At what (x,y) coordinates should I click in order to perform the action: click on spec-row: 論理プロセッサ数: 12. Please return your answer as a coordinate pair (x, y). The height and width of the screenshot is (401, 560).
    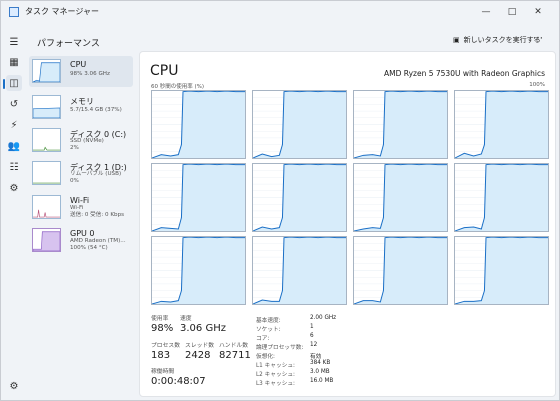
    Looking at the image, I should click on (287, 346).